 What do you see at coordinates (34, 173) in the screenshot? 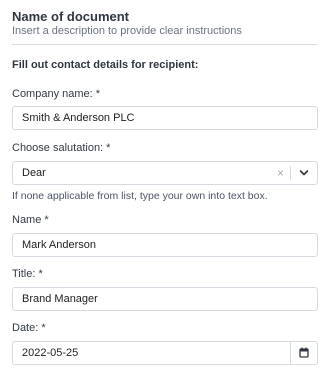
I see `salutation-value: Dear` at bounding box center [34, 173].